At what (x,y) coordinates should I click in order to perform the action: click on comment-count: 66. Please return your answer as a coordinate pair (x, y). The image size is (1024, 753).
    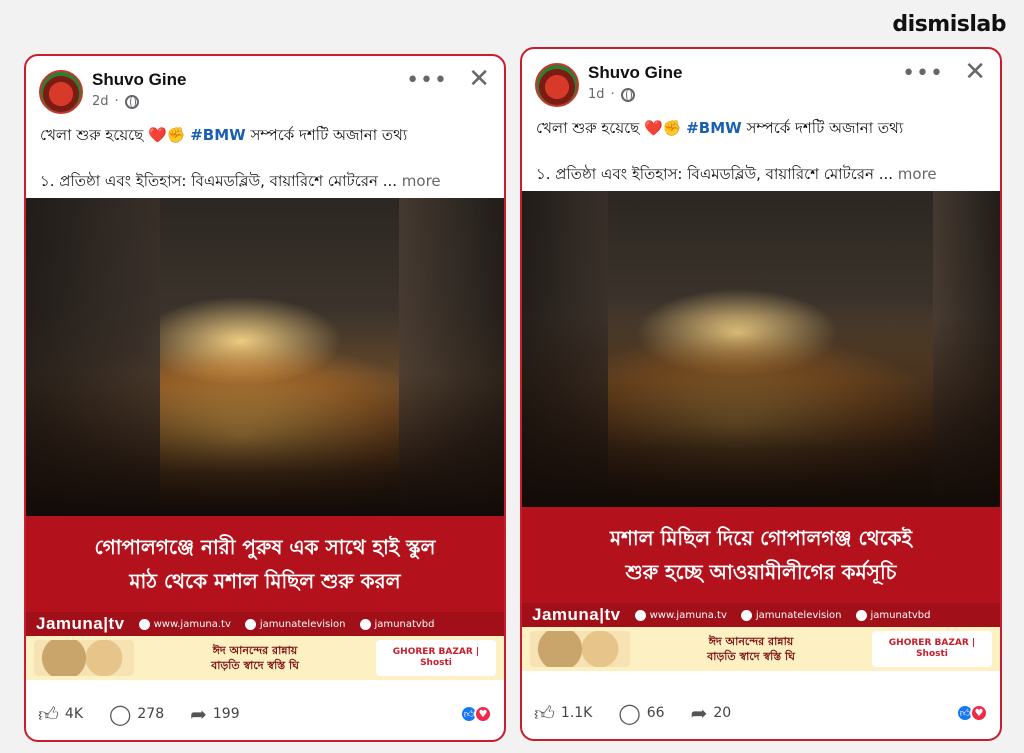
    Looking at the image, I should click on (655, 713).